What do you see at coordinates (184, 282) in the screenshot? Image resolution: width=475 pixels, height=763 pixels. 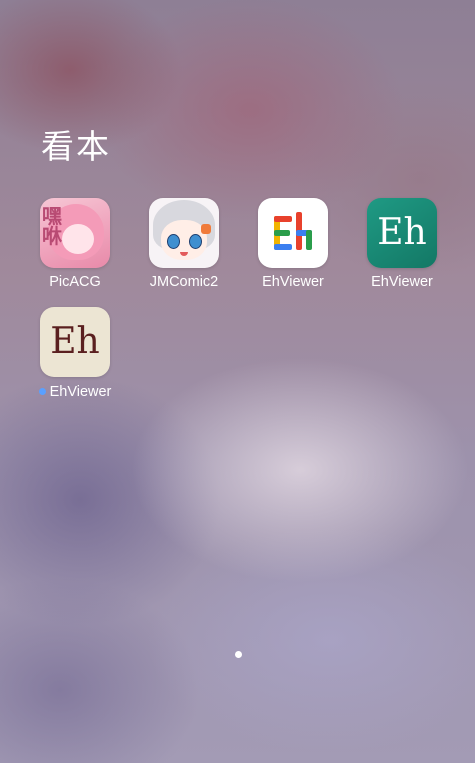 I see `app-label: JMComic2` at bounding box center [184, 282].